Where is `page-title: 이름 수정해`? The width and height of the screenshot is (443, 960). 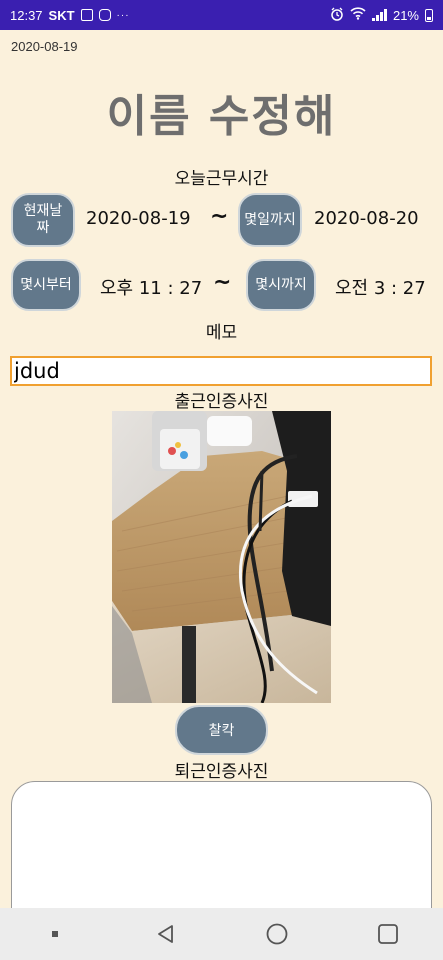 page-title: 이름 수정해 is located at coordinates (221, 116).